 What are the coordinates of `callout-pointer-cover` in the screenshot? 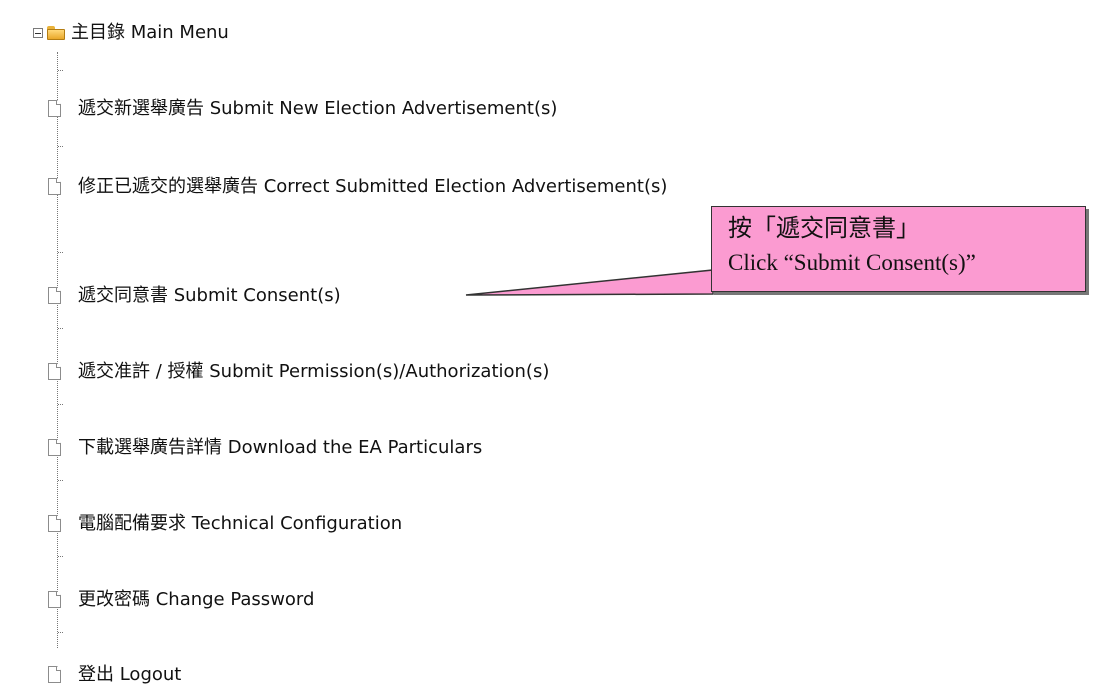 It's located at (713, 281).